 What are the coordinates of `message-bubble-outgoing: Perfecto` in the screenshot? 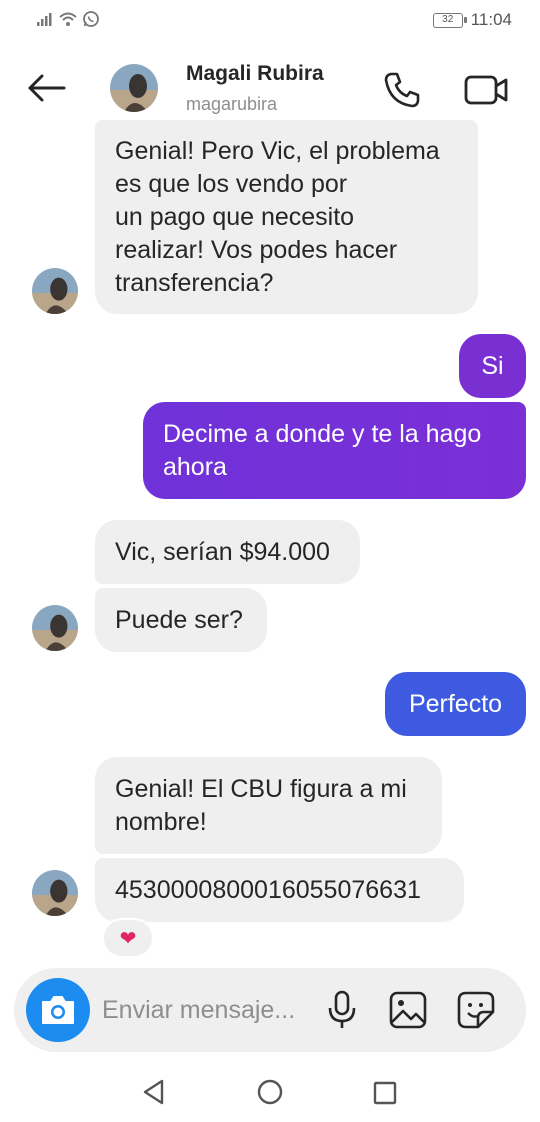 It's located at (455, 704).